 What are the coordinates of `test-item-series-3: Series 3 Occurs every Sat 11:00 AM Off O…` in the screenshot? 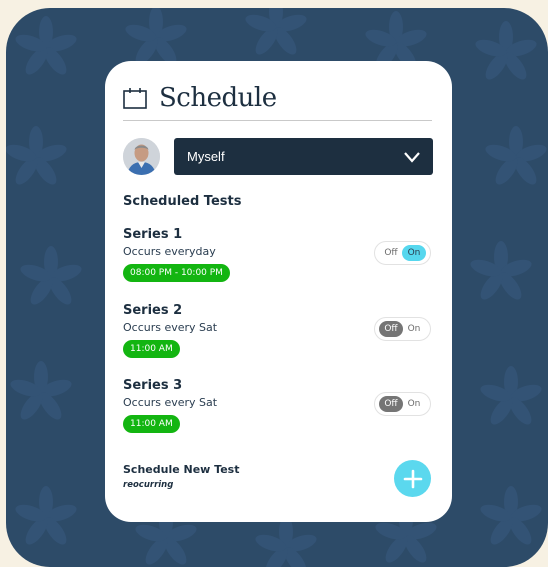 It's located at (277, 405).